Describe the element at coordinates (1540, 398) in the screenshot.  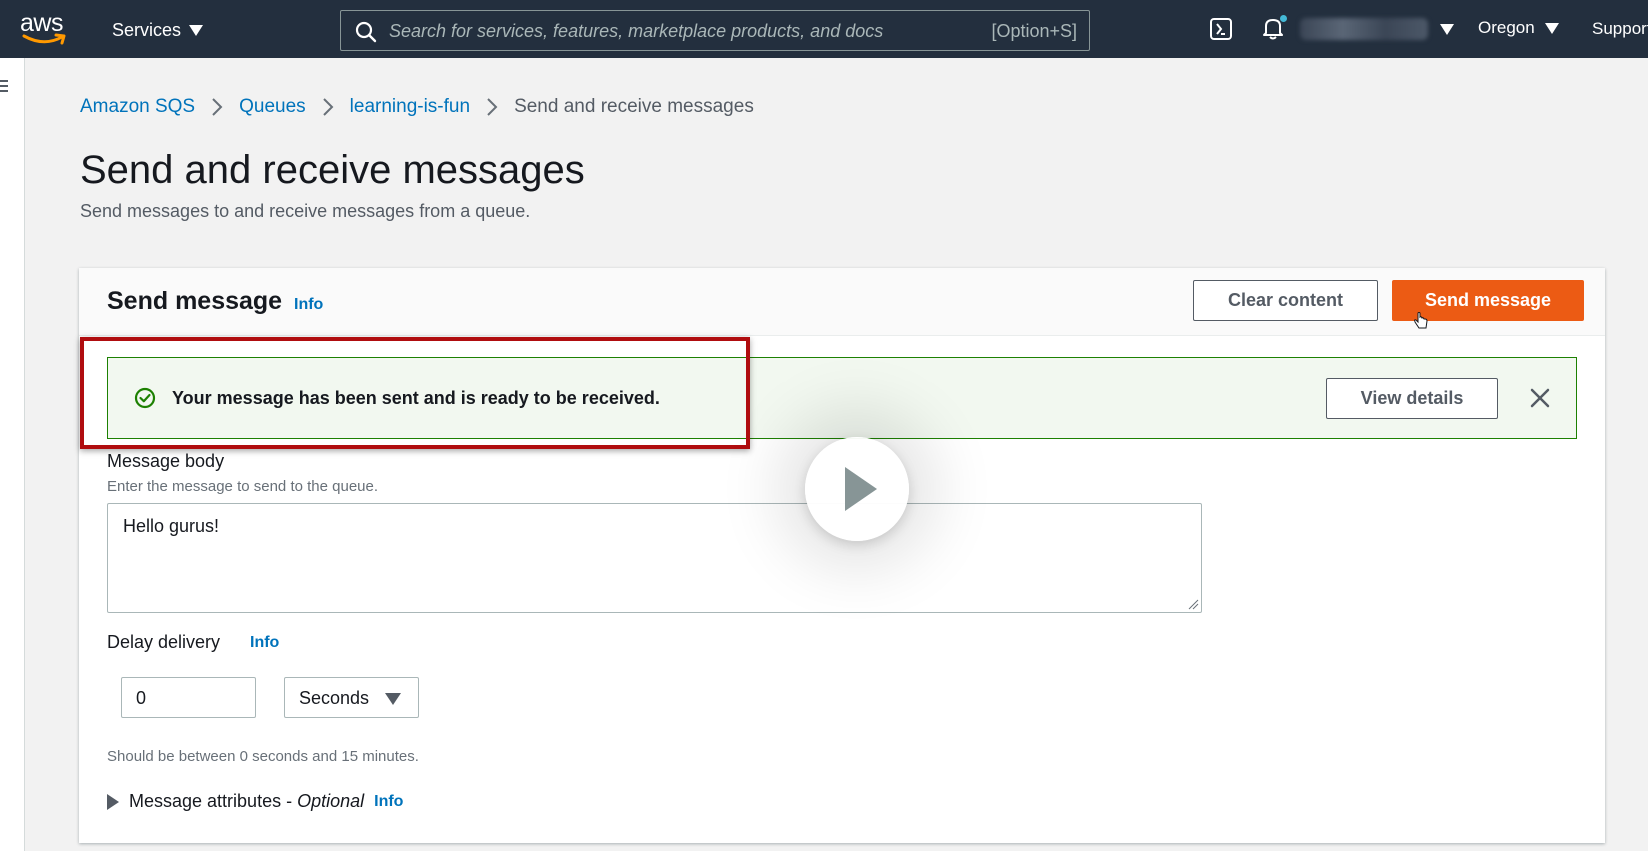
I see `close-icon` at that location.